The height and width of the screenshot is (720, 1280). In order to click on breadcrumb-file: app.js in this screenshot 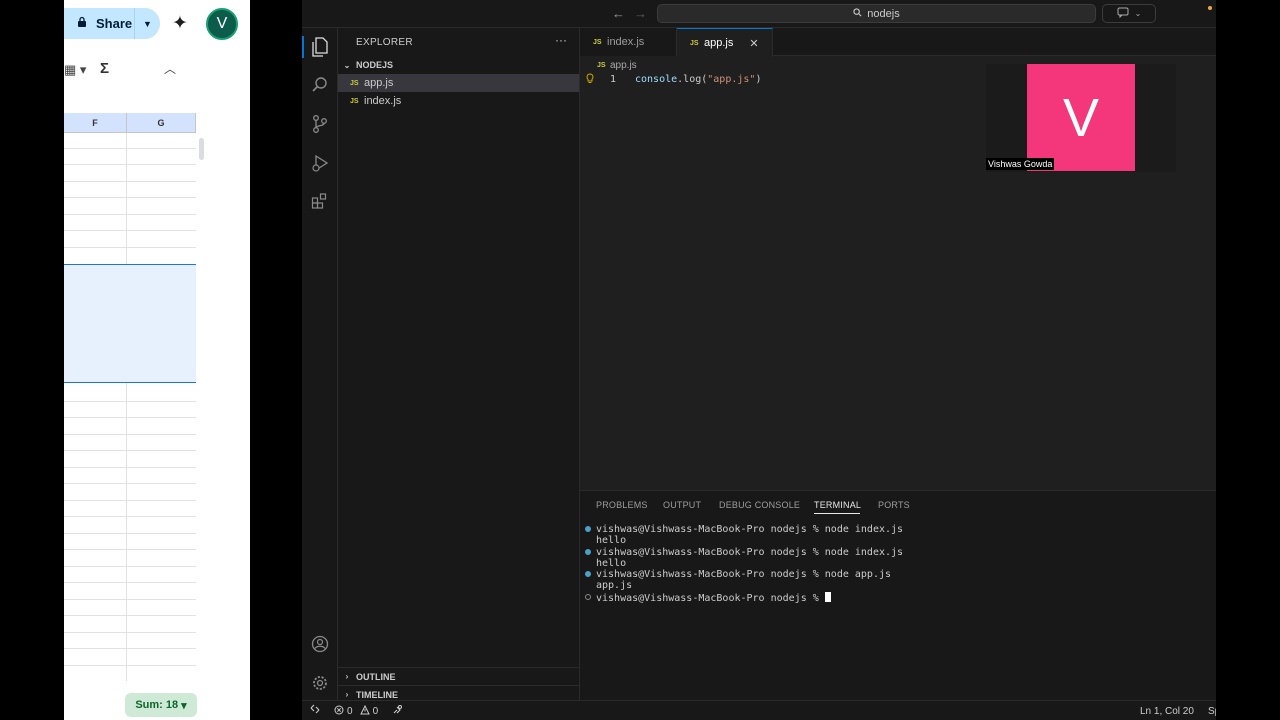, I will do `click(623, 65)`.